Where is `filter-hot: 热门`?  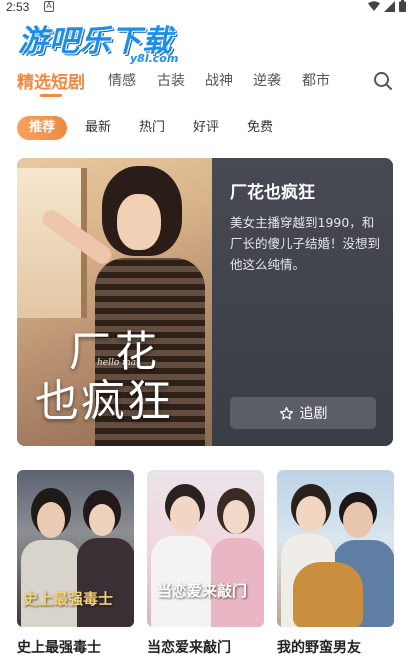 filter-hot: 热门 is located at coordinates (152, 128).